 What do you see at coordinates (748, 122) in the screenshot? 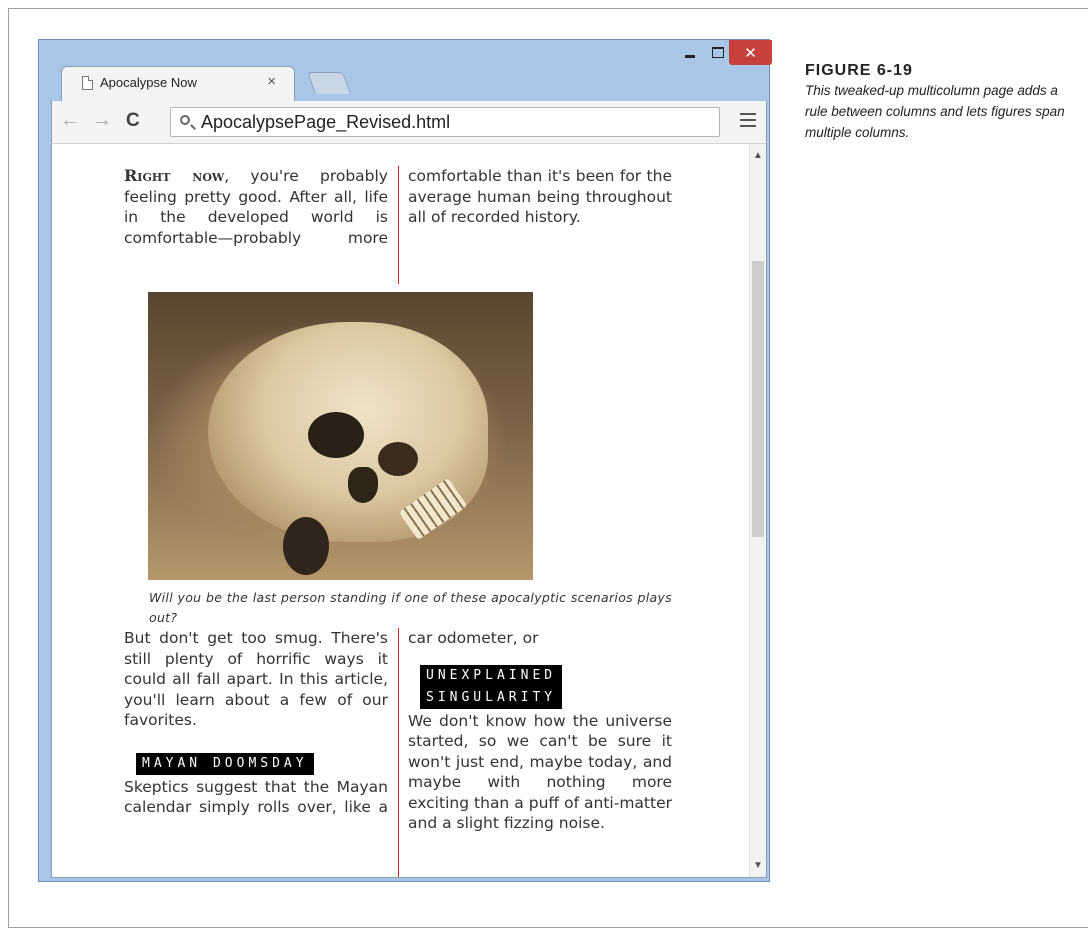
I see `menu-button` at bounding box center [748, 122].